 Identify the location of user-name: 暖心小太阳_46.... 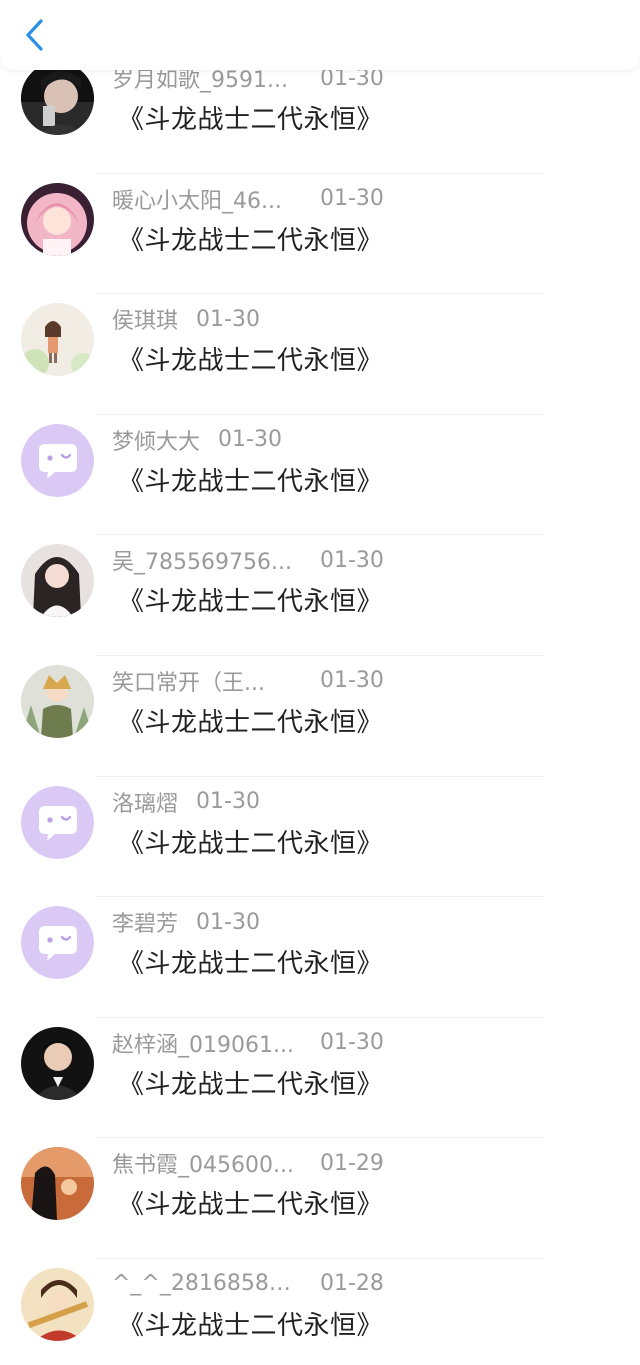
(207, 199).